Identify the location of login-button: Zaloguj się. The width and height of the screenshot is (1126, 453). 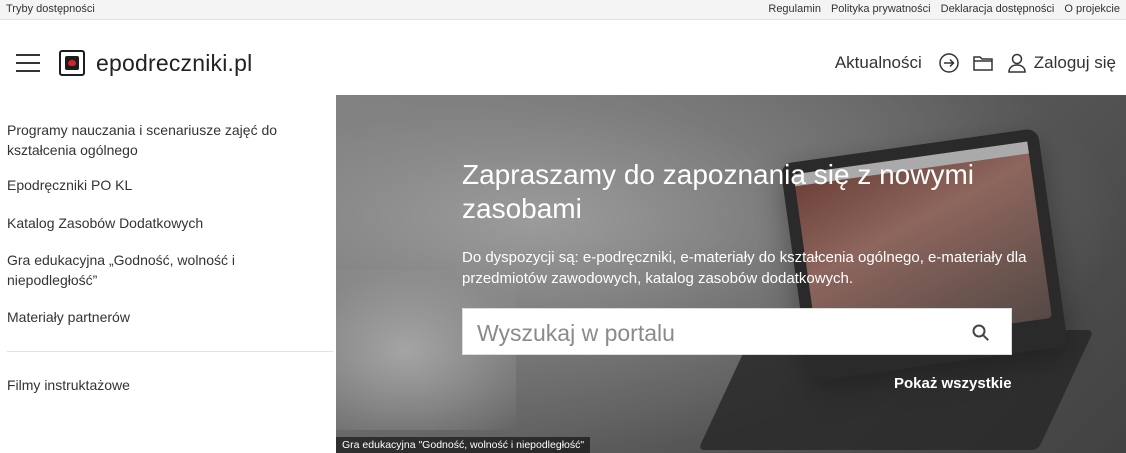
(1060, 63).